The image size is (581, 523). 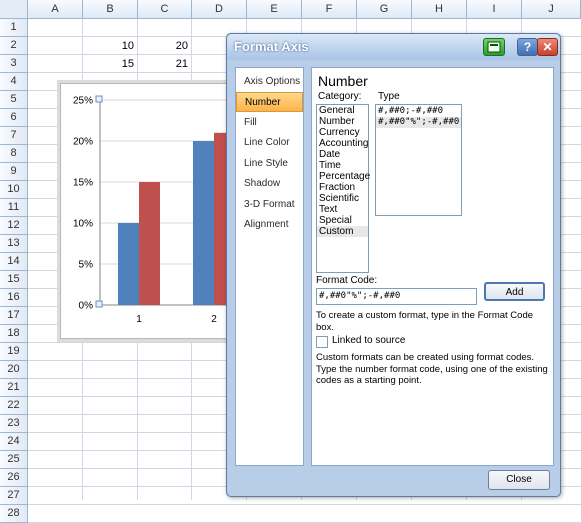 What do you see at coordinates (269, 205) in the screenshot?
I see `nav-3d-format: 3-D Format` at bounding box center [269, 205].